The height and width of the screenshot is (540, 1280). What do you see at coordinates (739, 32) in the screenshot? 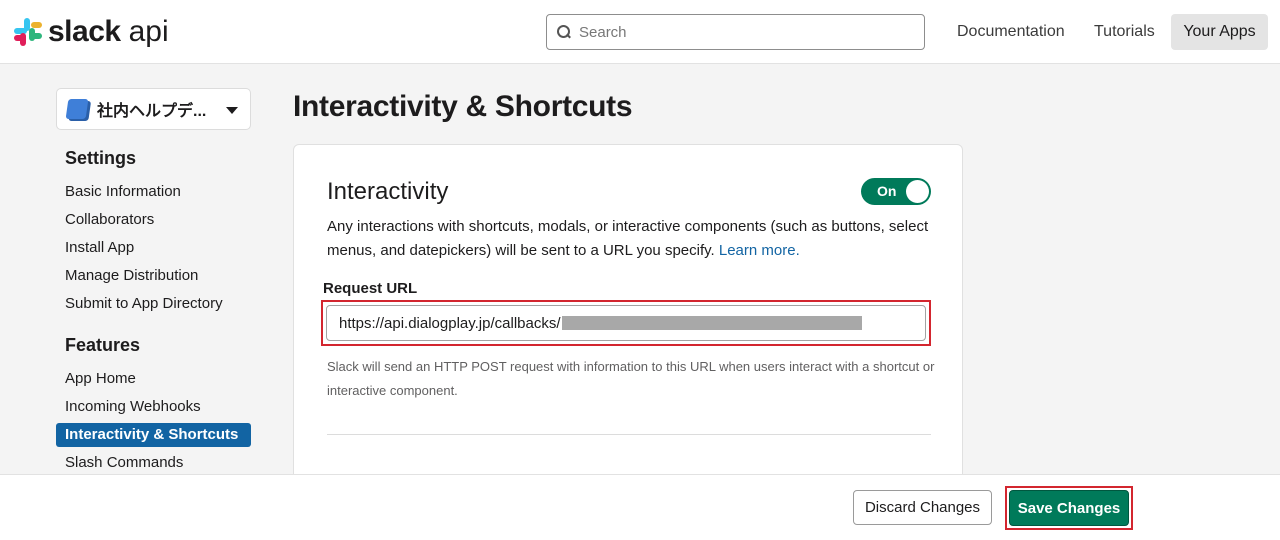
I see `search-input` at bounding box center [739, 32].